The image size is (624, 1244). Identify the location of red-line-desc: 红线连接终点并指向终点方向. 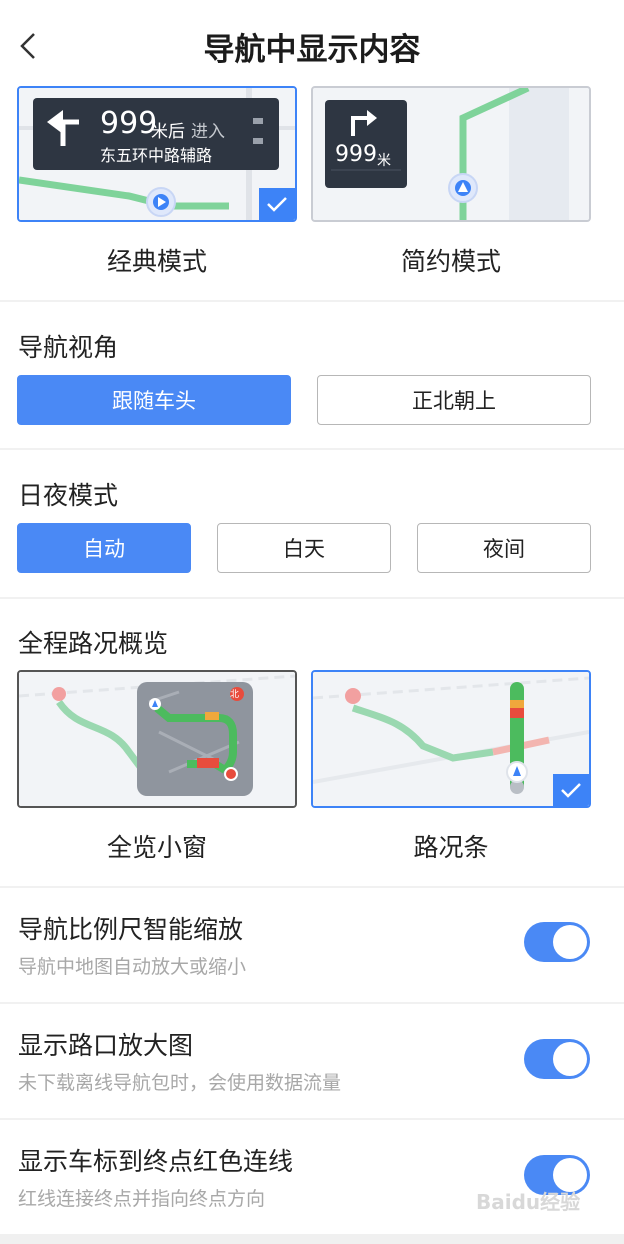
(142, 1199).